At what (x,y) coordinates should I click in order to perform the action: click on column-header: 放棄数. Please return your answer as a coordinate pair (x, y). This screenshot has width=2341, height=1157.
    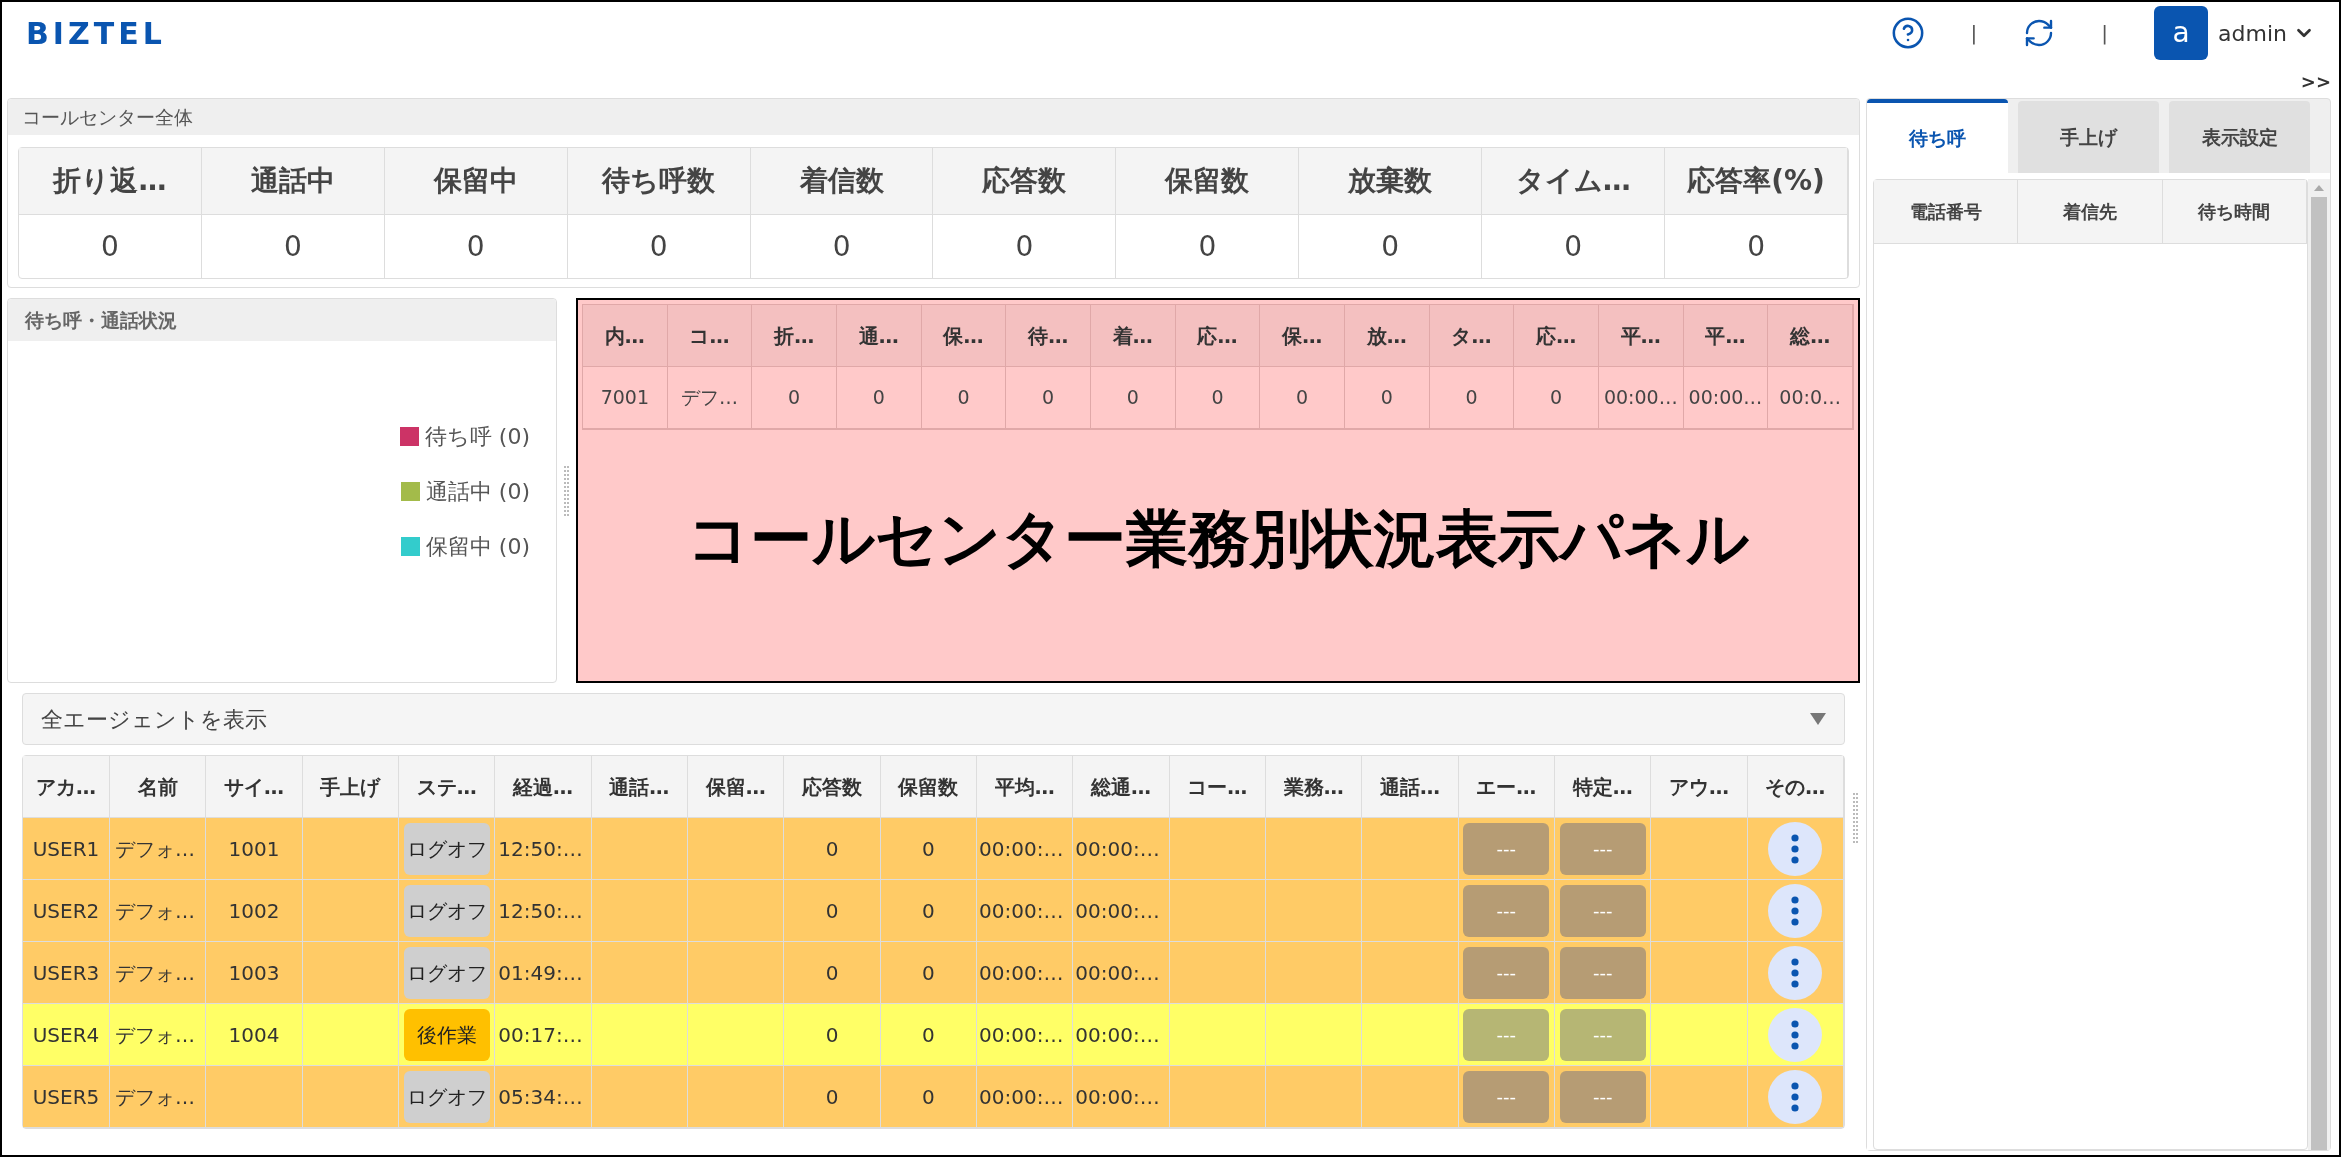
    Looking at the image, I should click on (1391, 181).